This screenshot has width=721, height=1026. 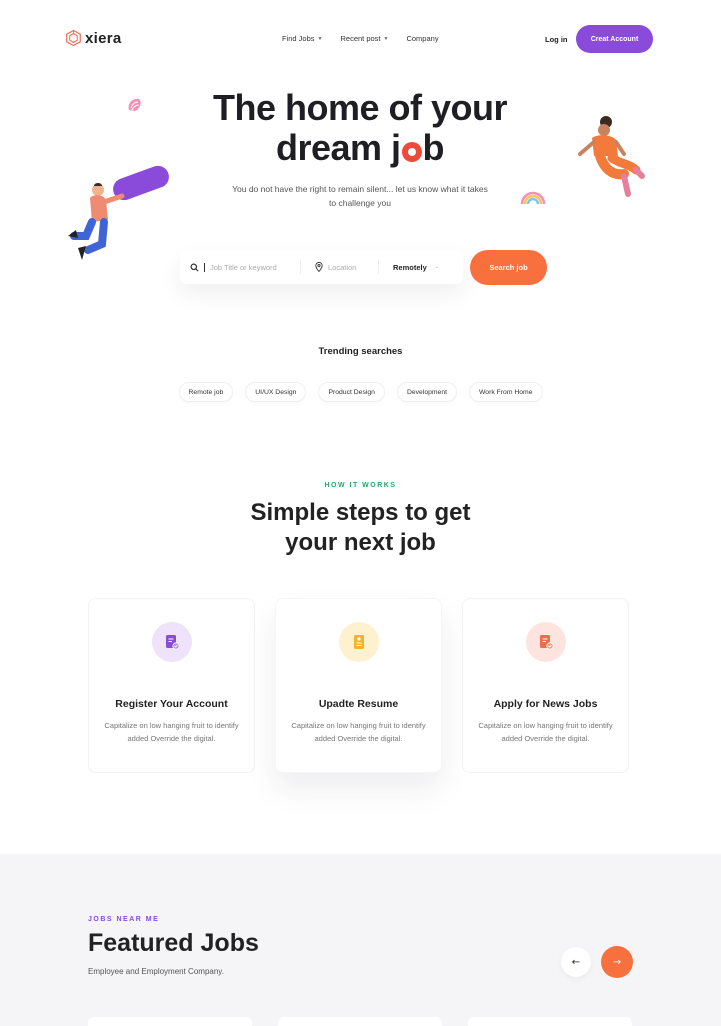 I want to click on pink-shell-decoration-icon, so click(x=134, y=104).